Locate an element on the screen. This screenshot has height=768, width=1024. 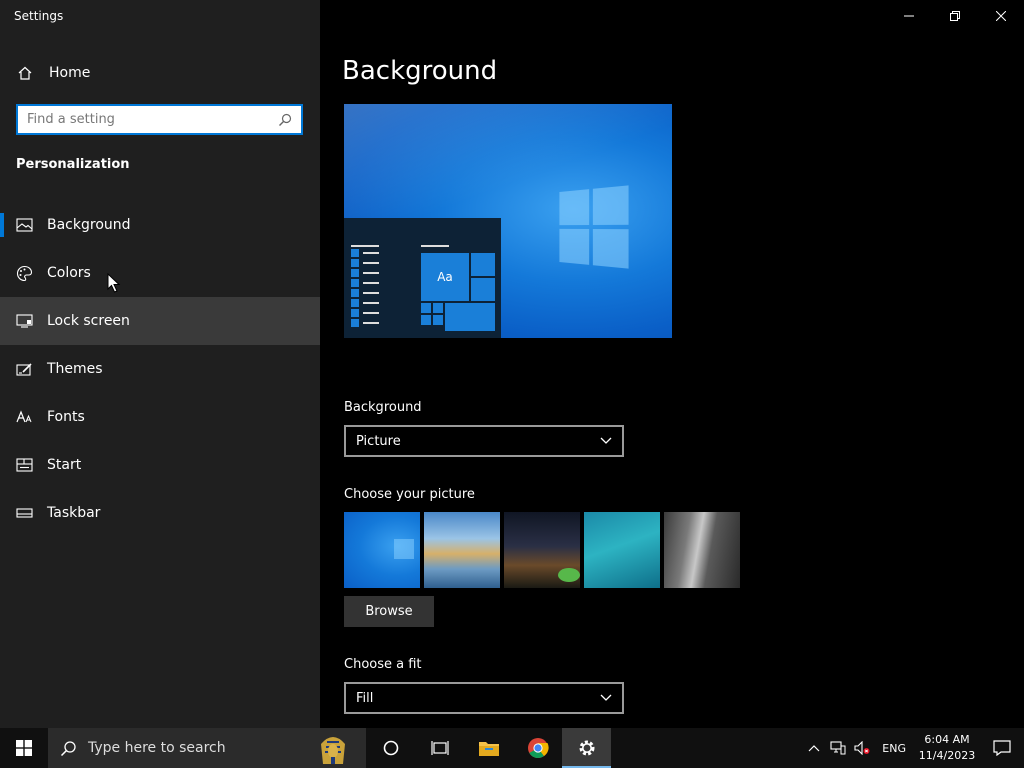
task-view-icon is located at coordinates (439, 748).